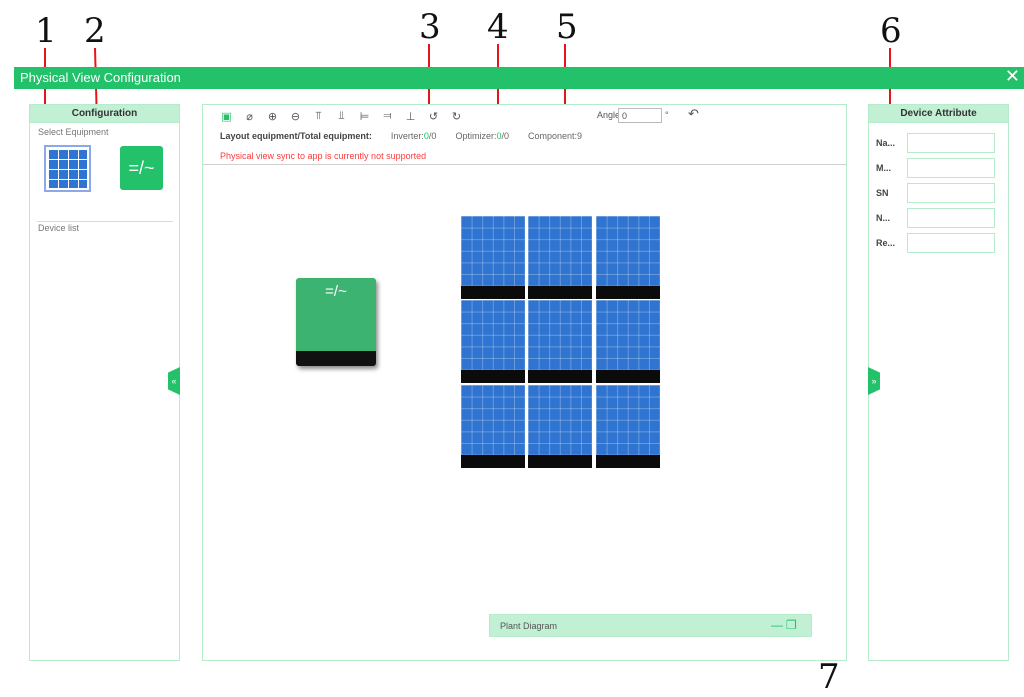  What do you see at coordinates (529, 626) in the screenshot?
I see `plant-diagram-label: Plant Diagram` at bounding box center [529, 626].